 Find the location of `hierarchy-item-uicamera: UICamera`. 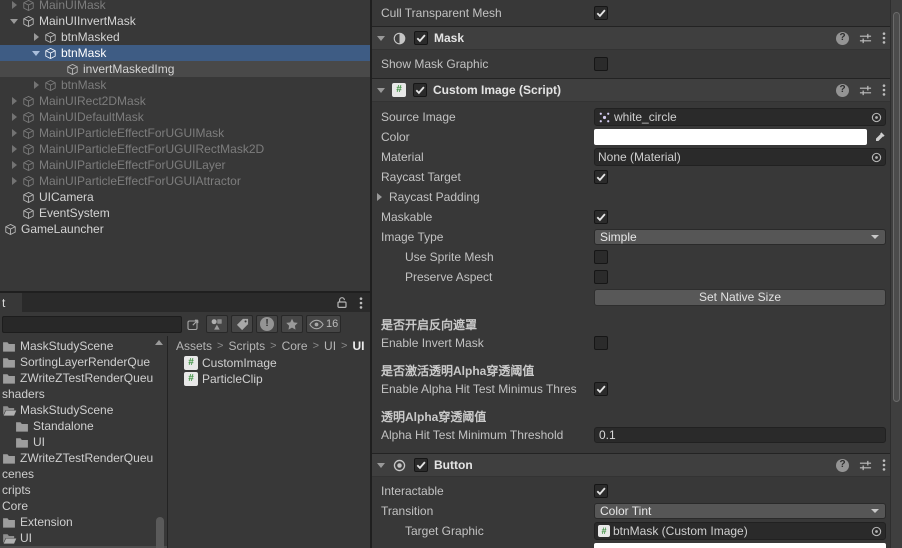

hierarchy-item-uicamera: UICamera is located at coordinates (185, 197).